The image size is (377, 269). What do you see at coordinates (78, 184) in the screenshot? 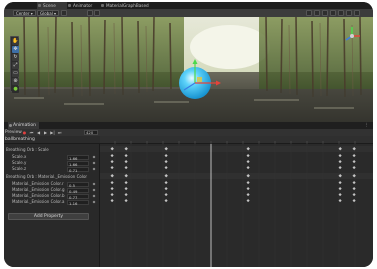
I see `property-value-field: 0.5` at bounding box center [78, 184].